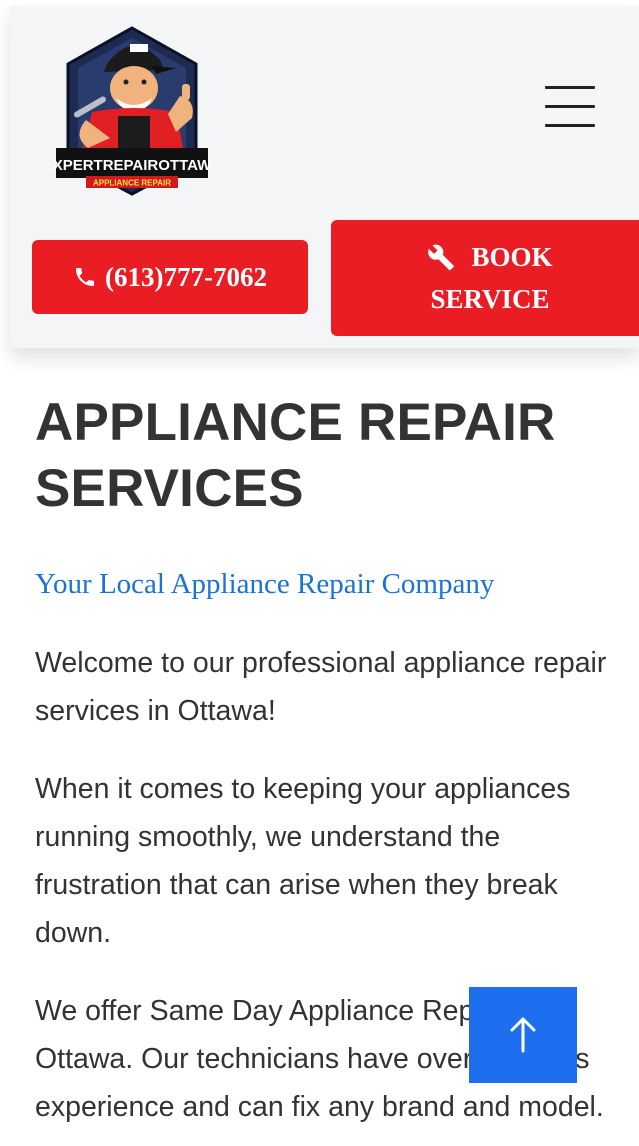 The width and height of the screenshot is (639, 1146). I want to click on page-subtitle: Your Local Appliance Repair Company, so click(265, 584).